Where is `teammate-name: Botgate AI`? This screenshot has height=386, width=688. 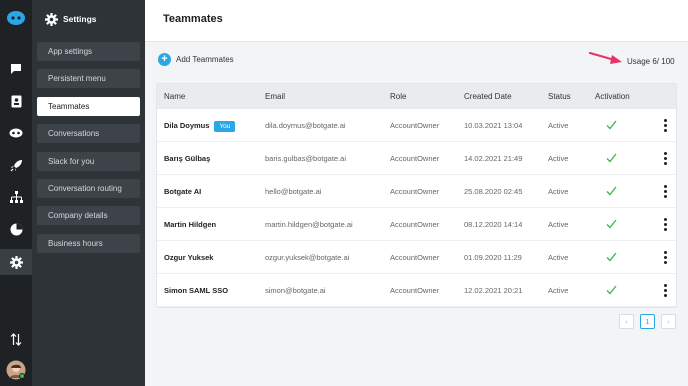
teammate-name: Botgate AI is located at coordinates (183, 191).